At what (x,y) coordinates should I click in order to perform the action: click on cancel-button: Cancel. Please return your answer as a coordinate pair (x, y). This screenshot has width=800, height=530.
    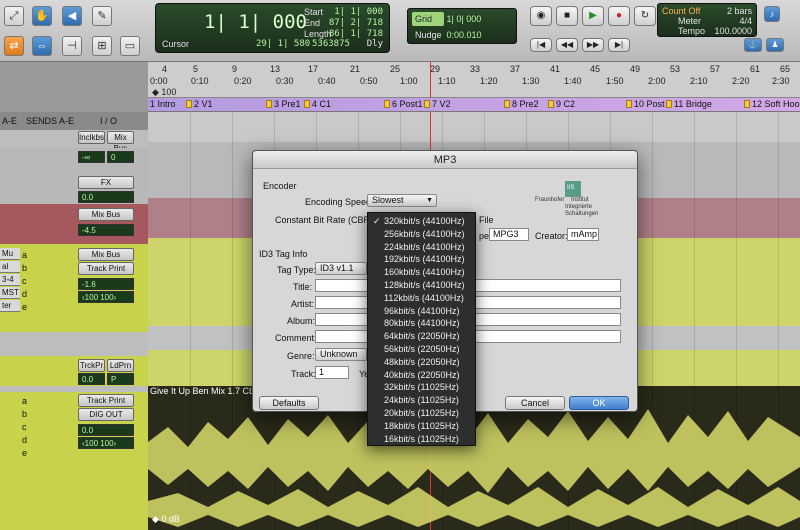
    Looking at the image, I should click on (535, 403).